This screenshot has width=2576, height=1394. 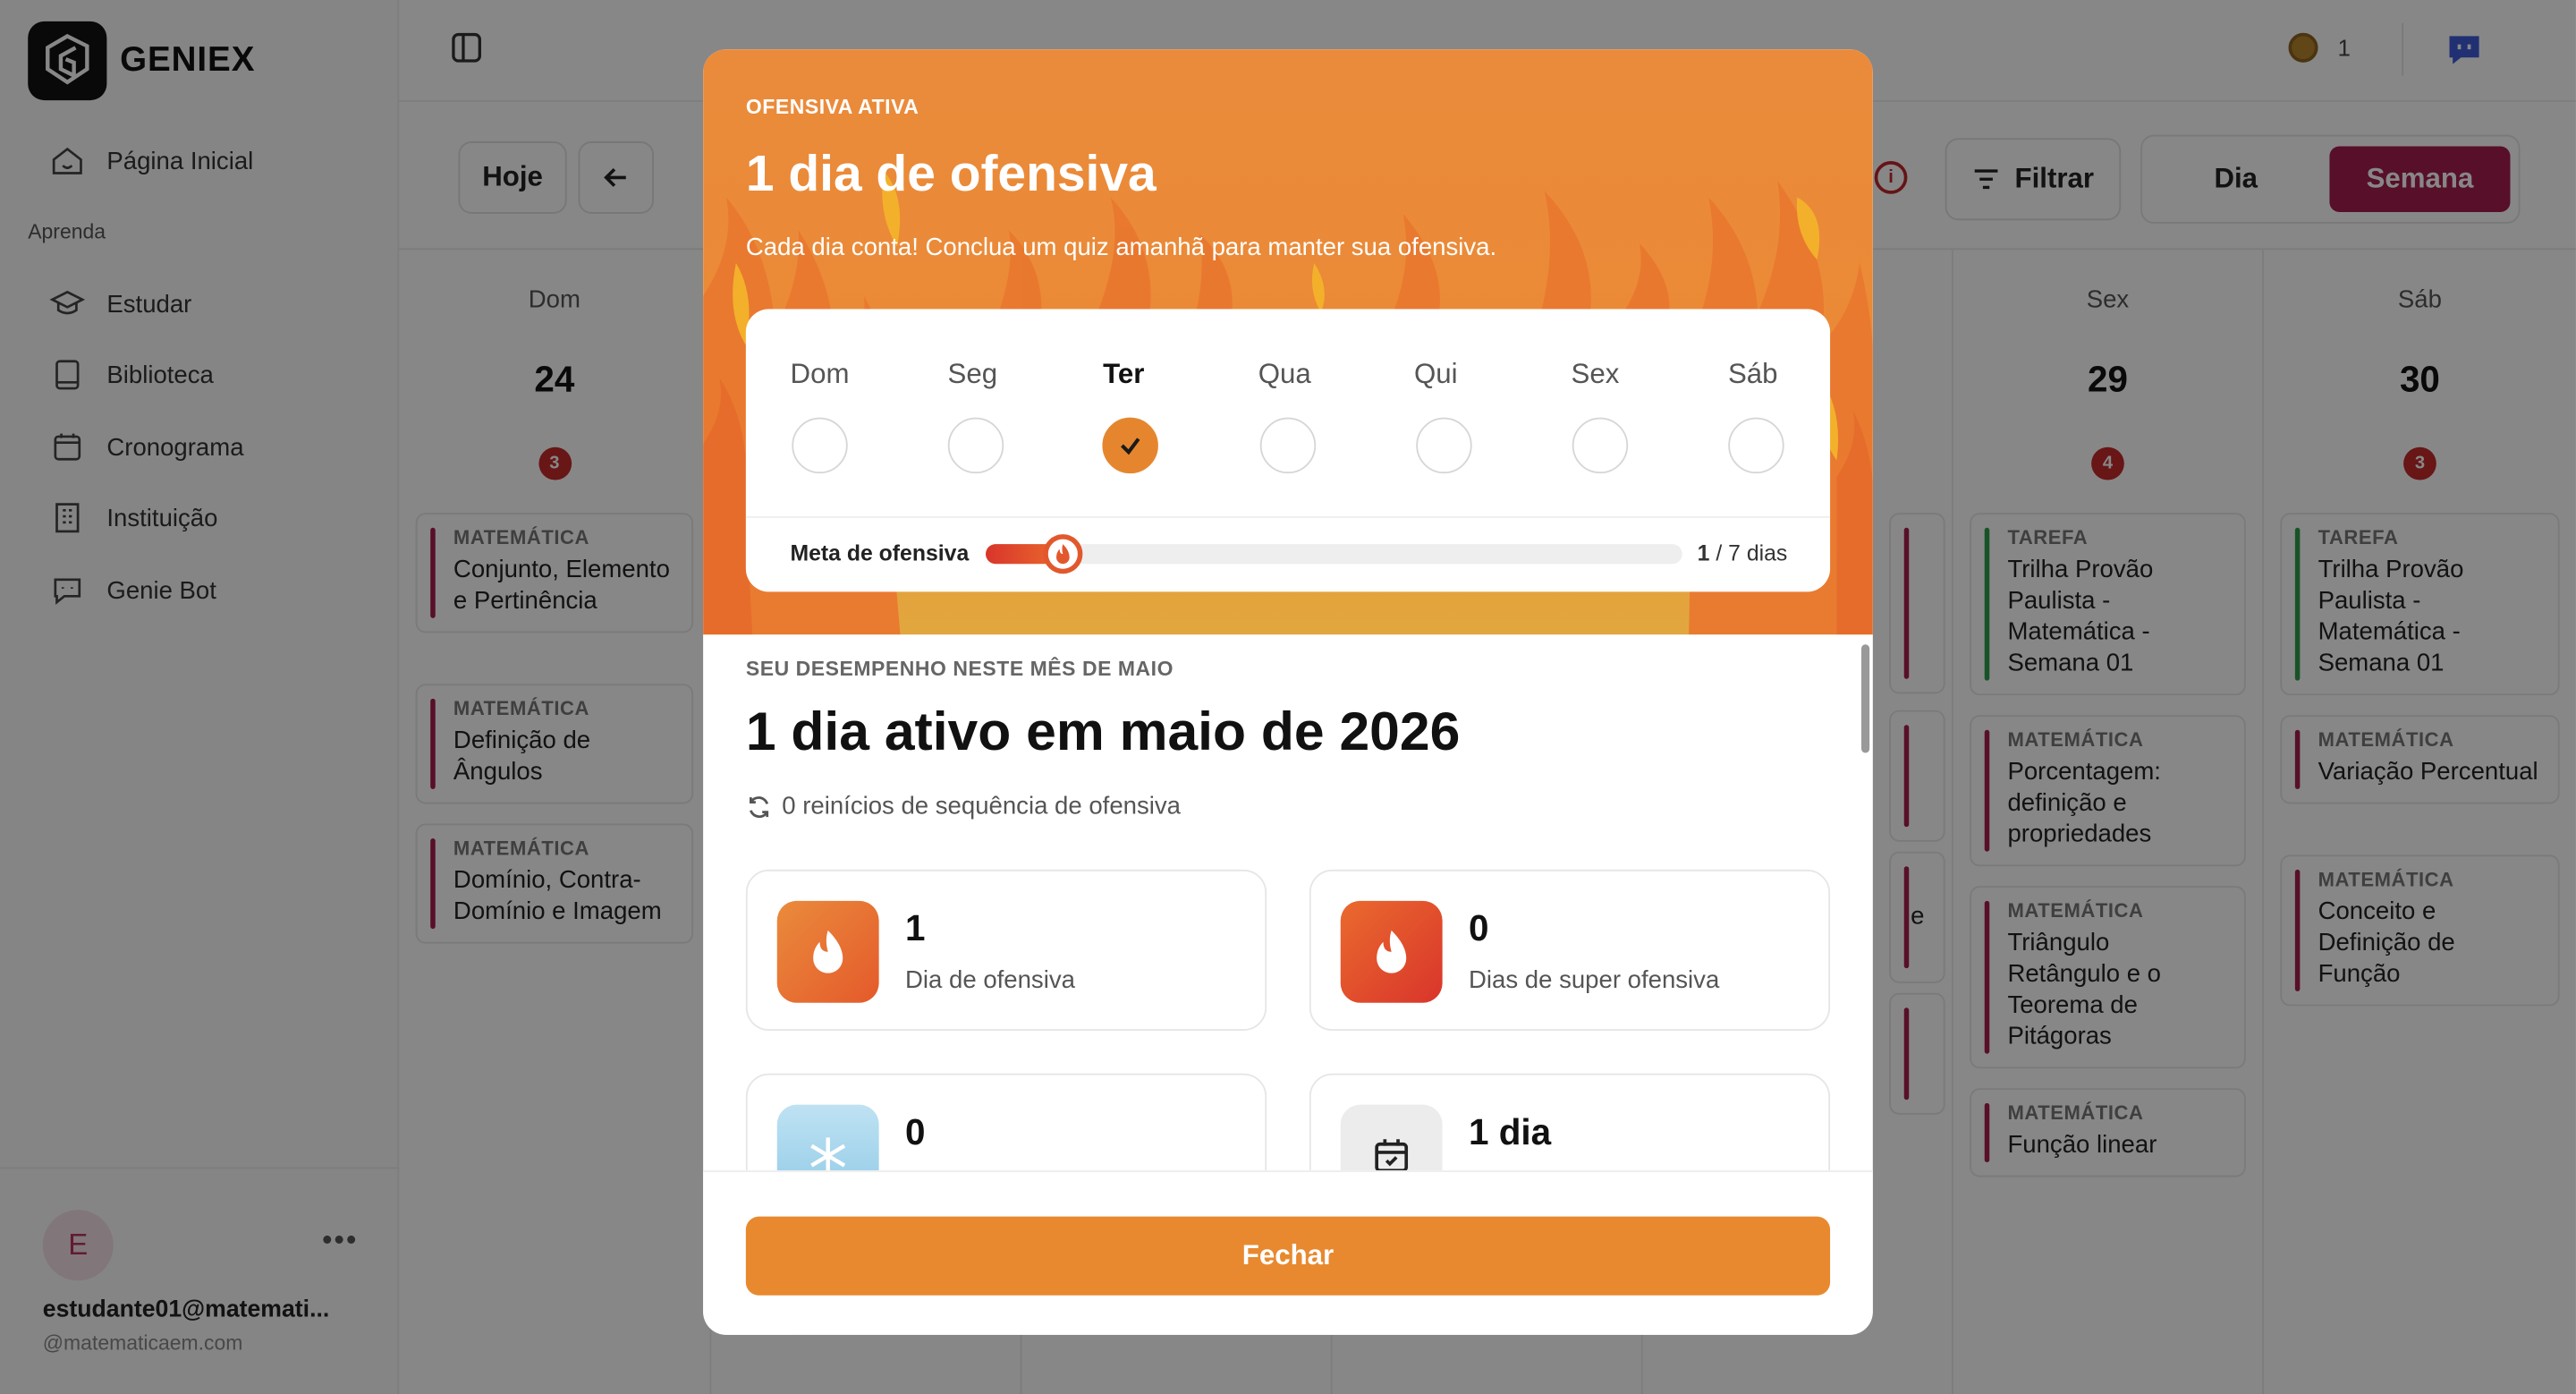 I want to click on weekday-circle-done, so click(x=1130, y=445).